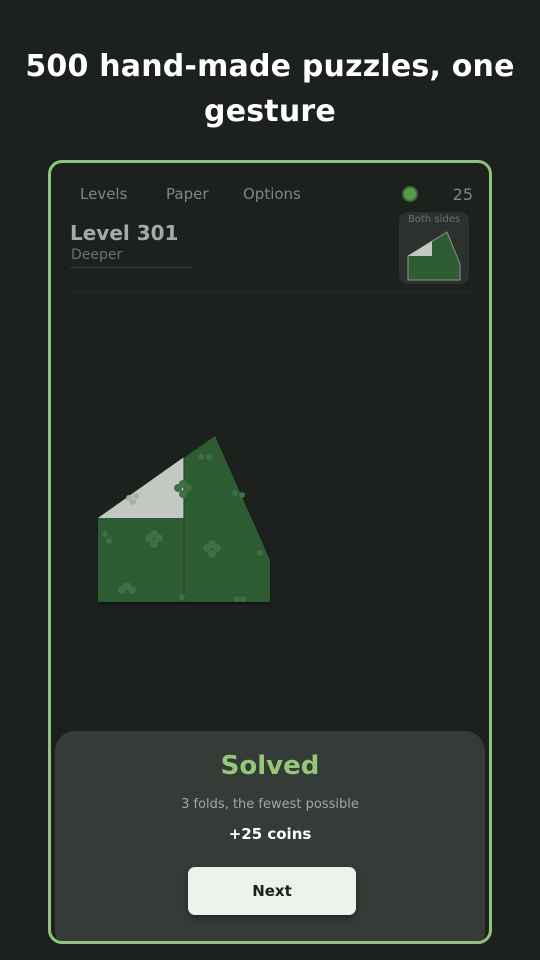  Describe the element at coordinates (410, 194) in the screenshot. I see `coin-icon` at that location.